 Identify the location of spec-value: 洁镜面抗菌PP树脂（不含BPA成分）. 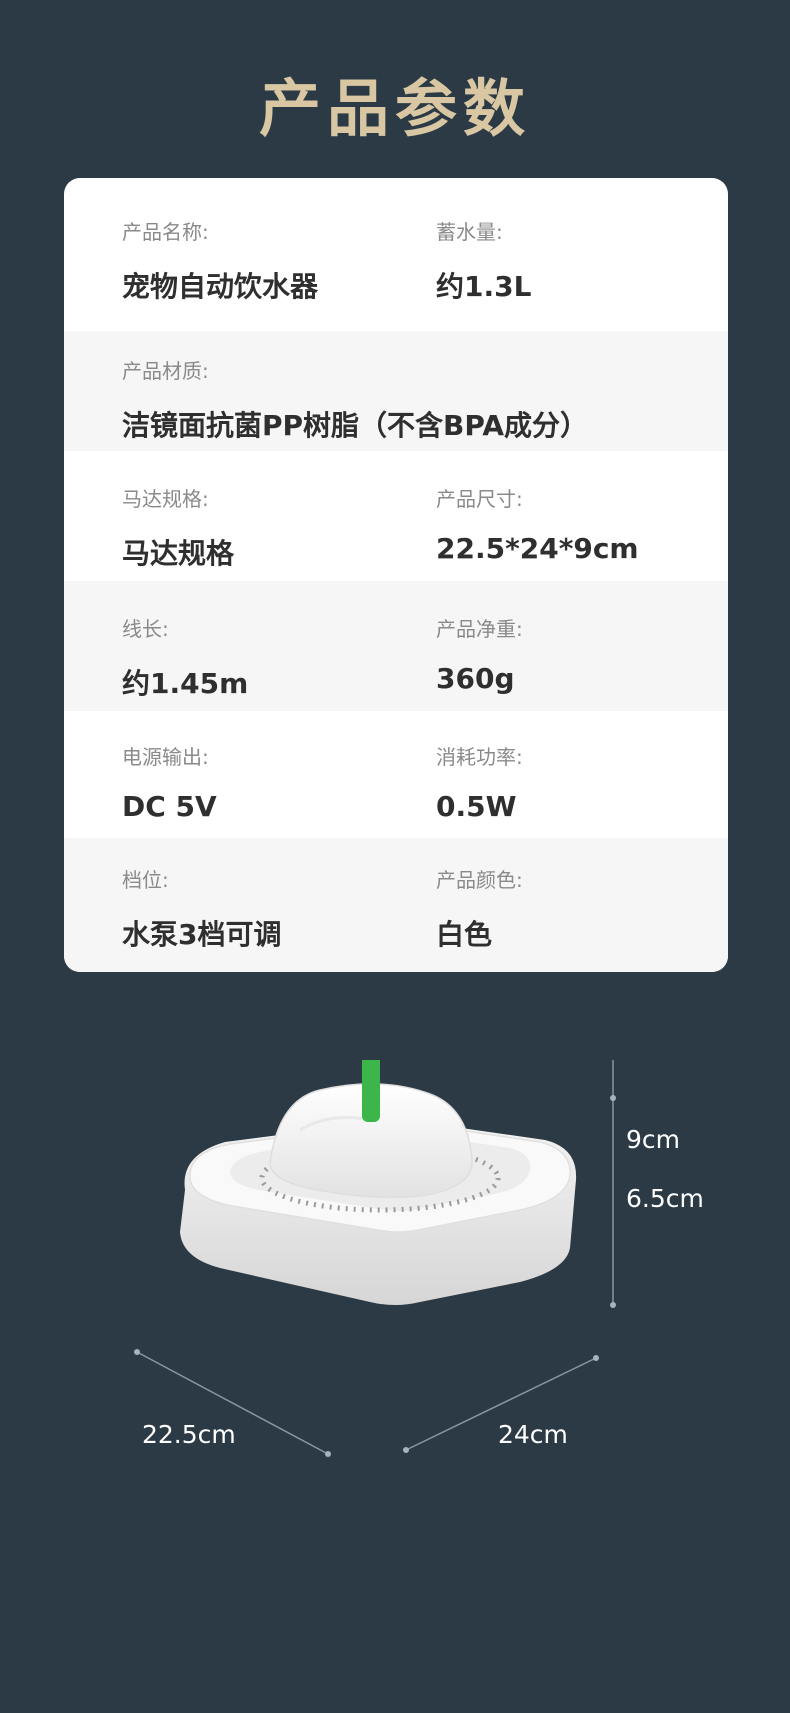
(355, 425).